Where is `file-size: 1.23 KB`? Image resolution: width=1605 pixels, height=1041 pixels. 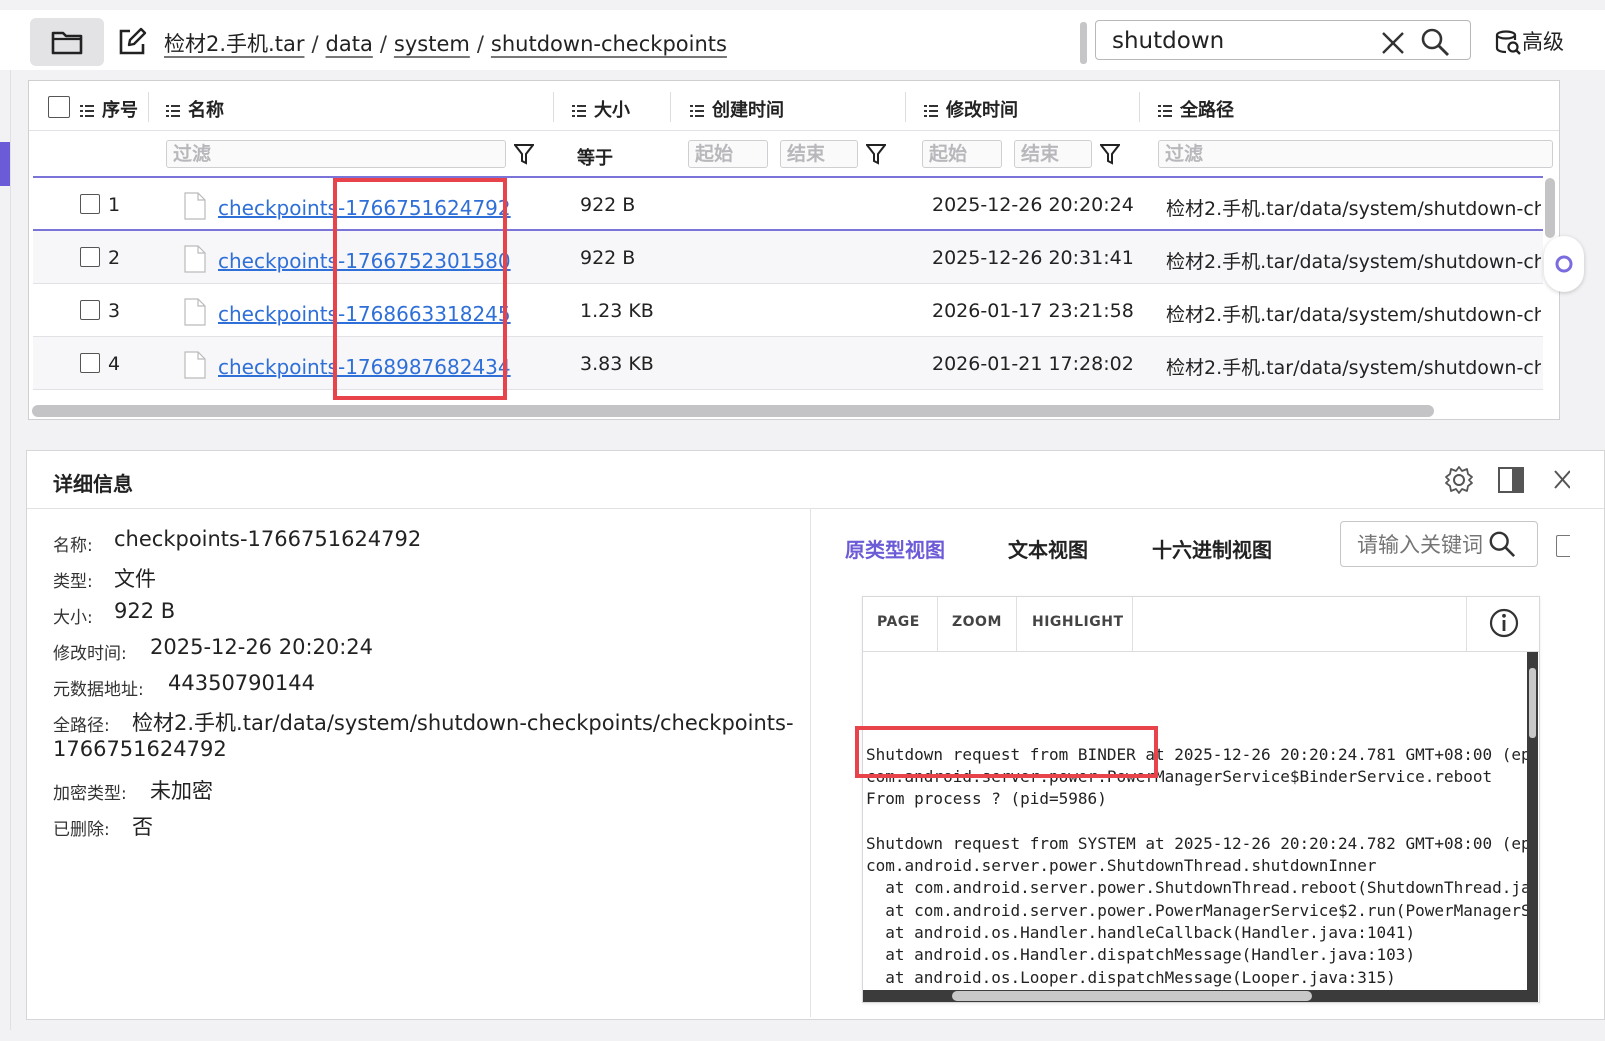 file-size: 1.23 KB is located at coordinates (617, 311).